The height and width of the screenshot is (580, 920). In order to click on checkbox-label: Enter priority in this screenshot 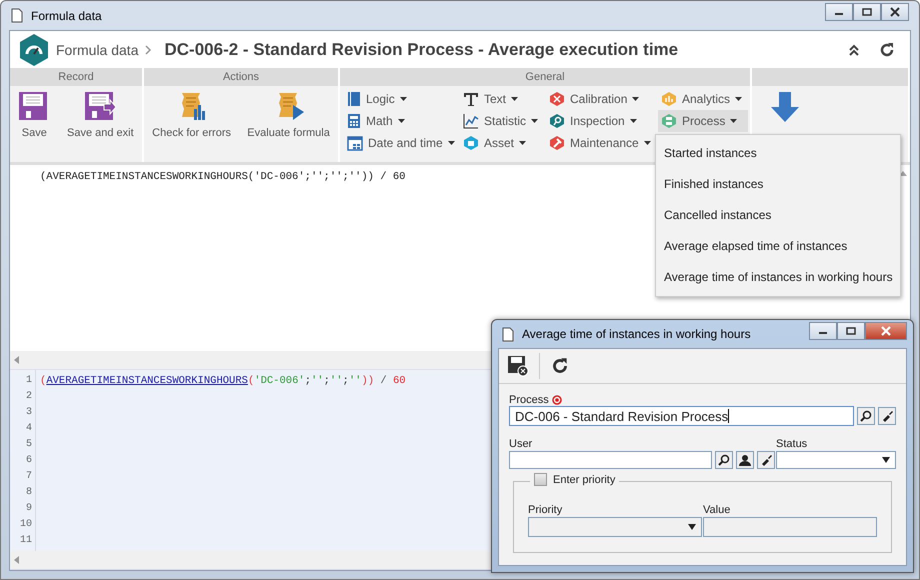, I will do `click(584, 480)`.